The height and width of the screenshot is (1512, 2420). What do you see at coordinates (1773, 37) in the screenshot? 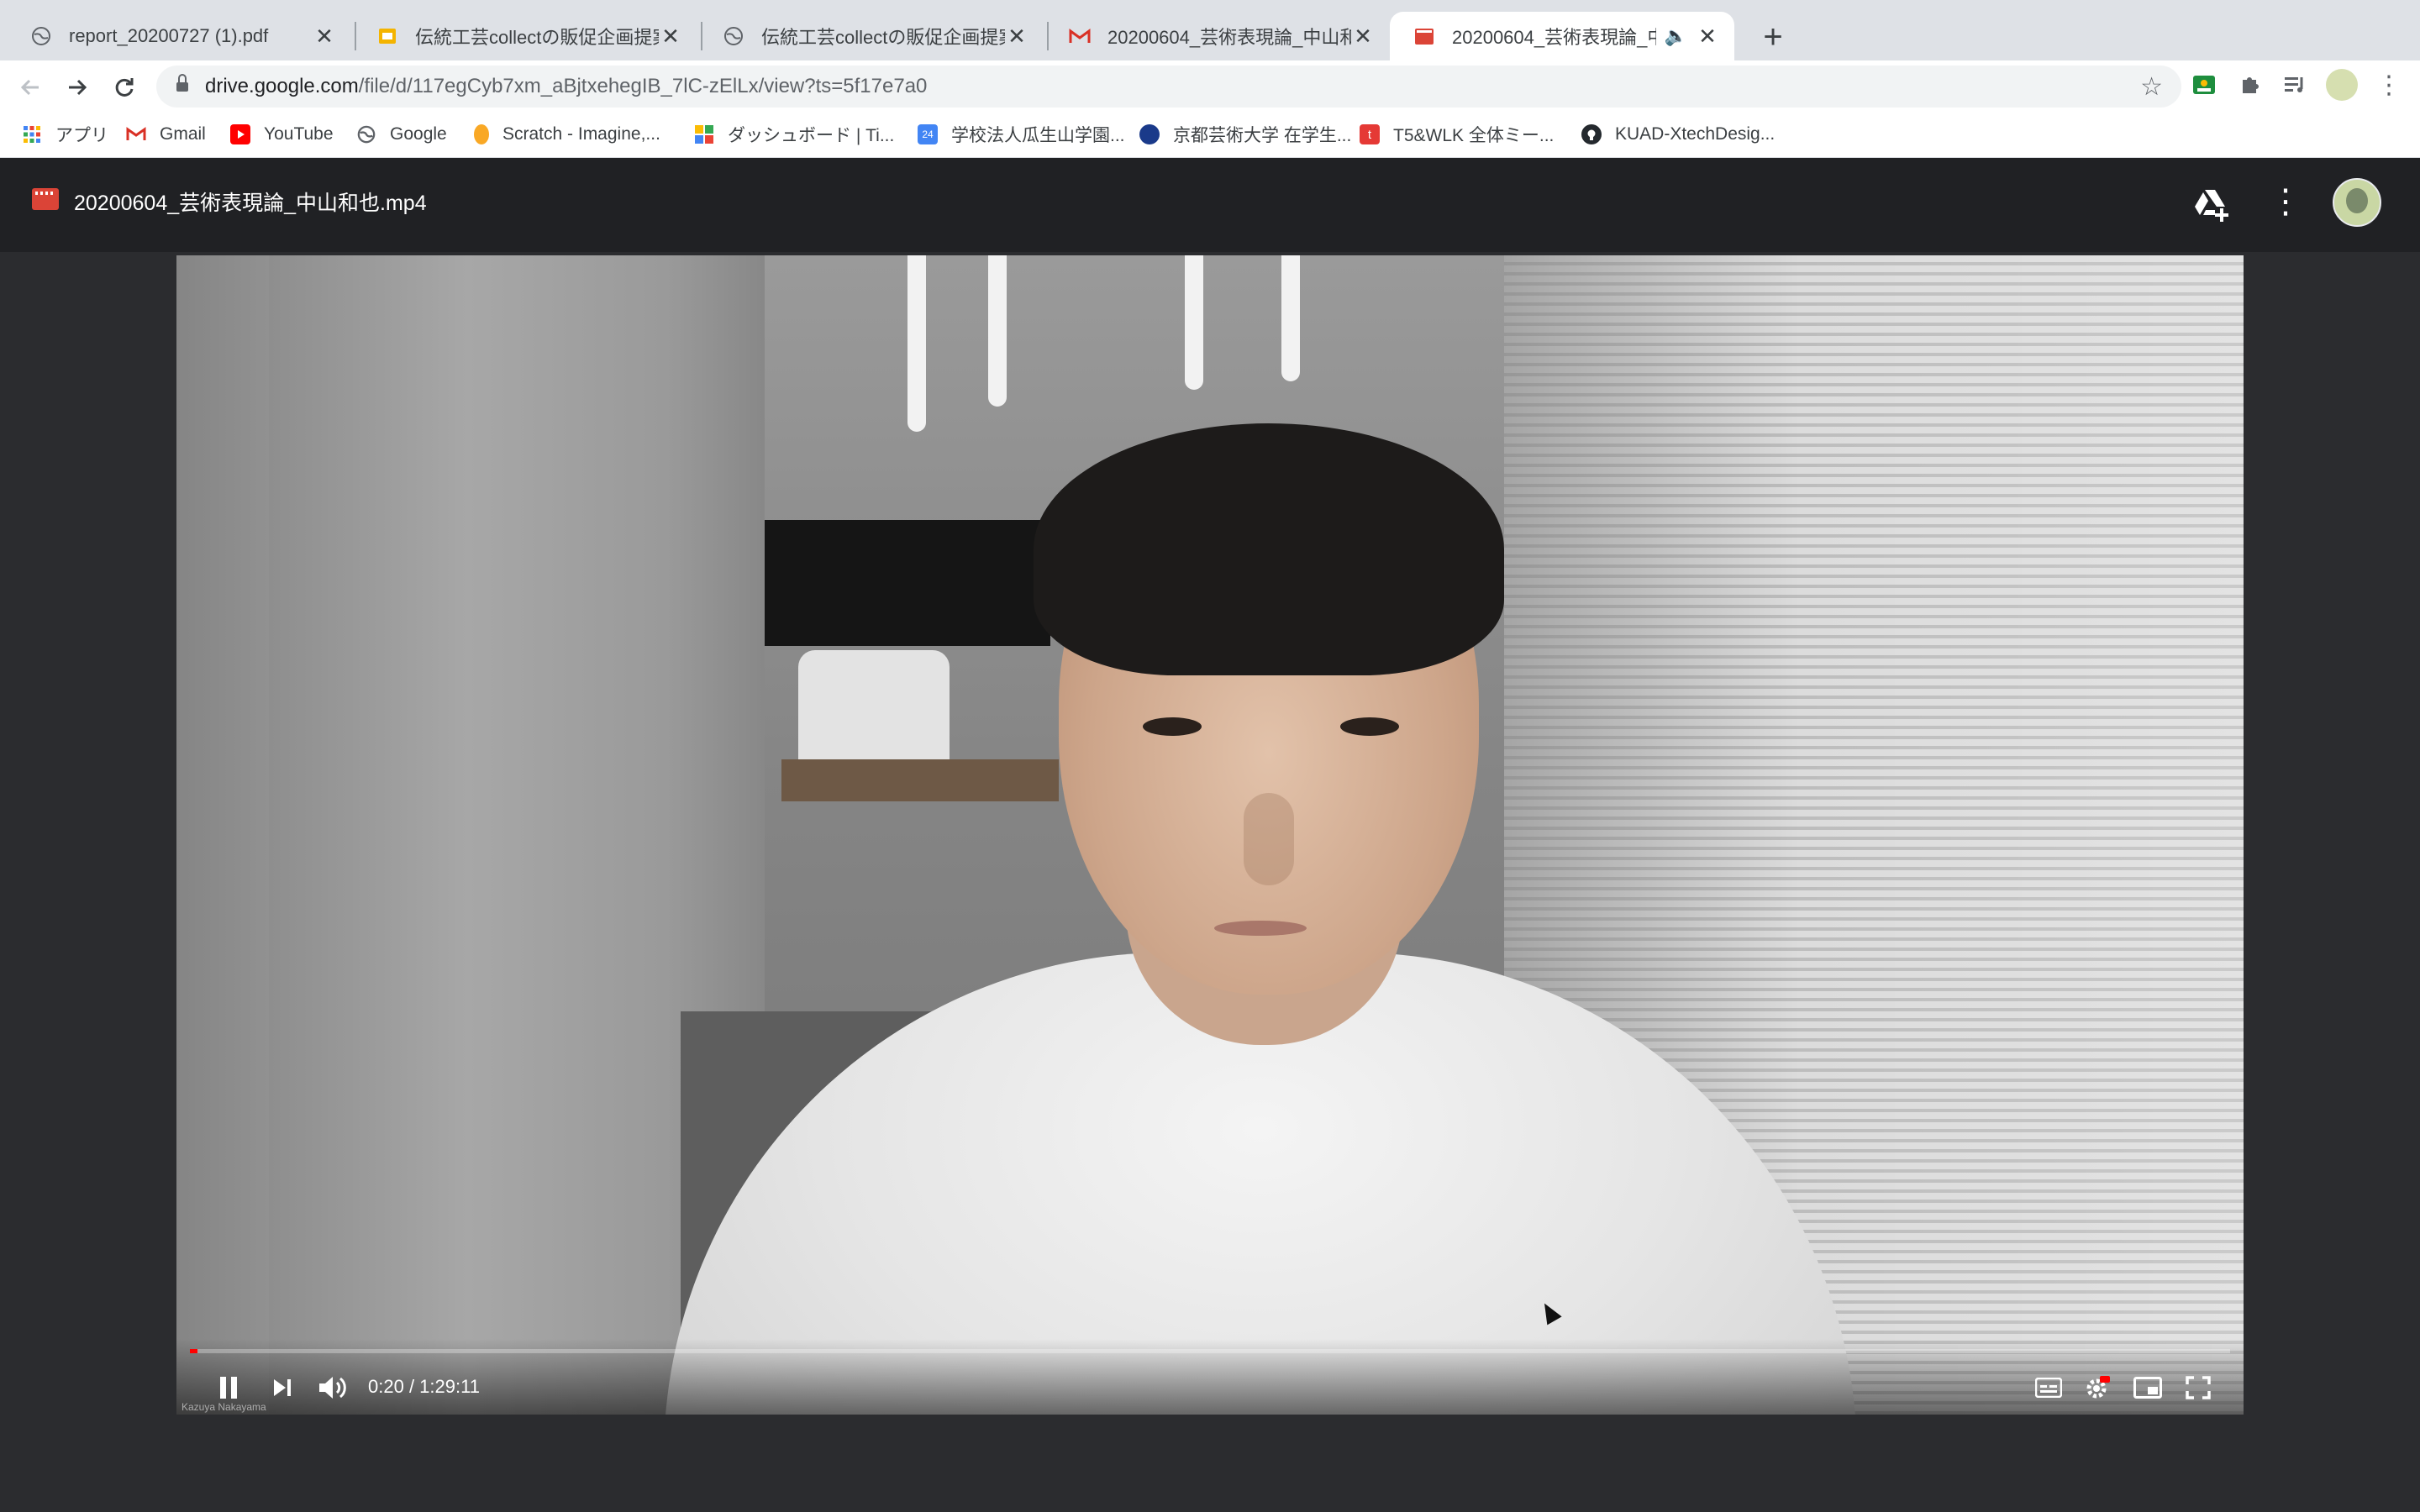
I see `new-tab-button: +` at bounding box center [1773, 37].